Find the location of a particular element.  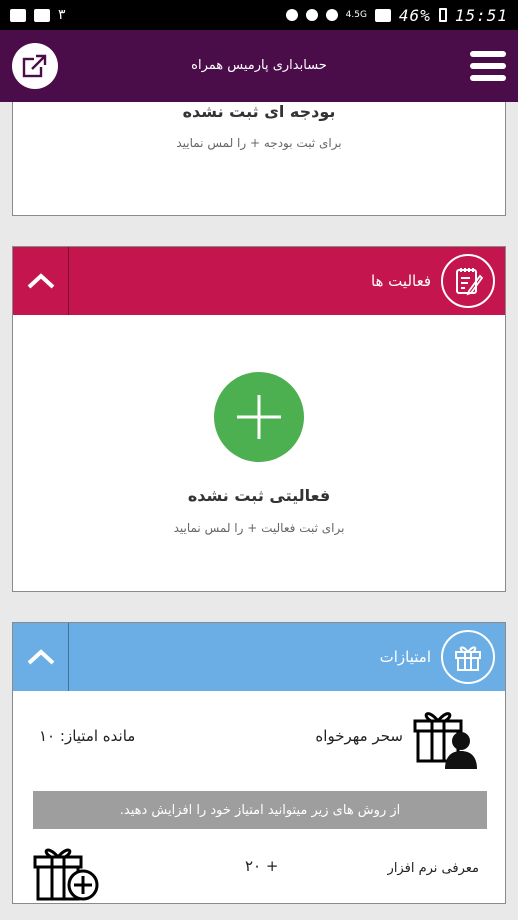

activities-empty-title: فعالیتی ثبت نشده is located at coordinates (259, 495).